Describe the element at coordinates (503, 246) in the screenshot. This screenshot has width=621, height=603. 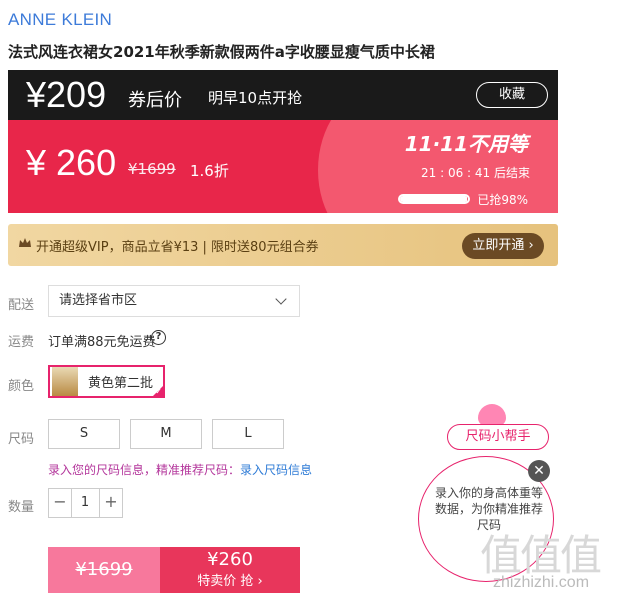
I see `vip-activate-button: 立即开通 ›` at that location.